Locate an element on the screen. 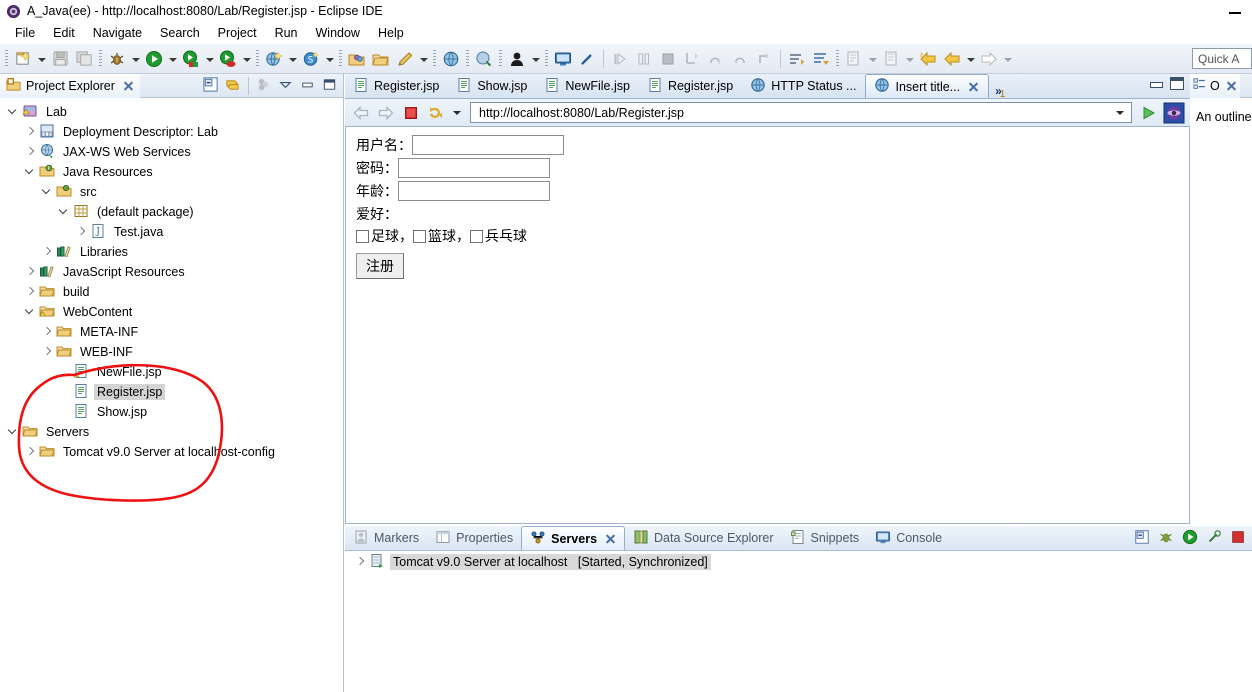 Image resolution: width=1252 pixels, height=692 pixels. menu-window: Window is located at coordinates (338, 33).